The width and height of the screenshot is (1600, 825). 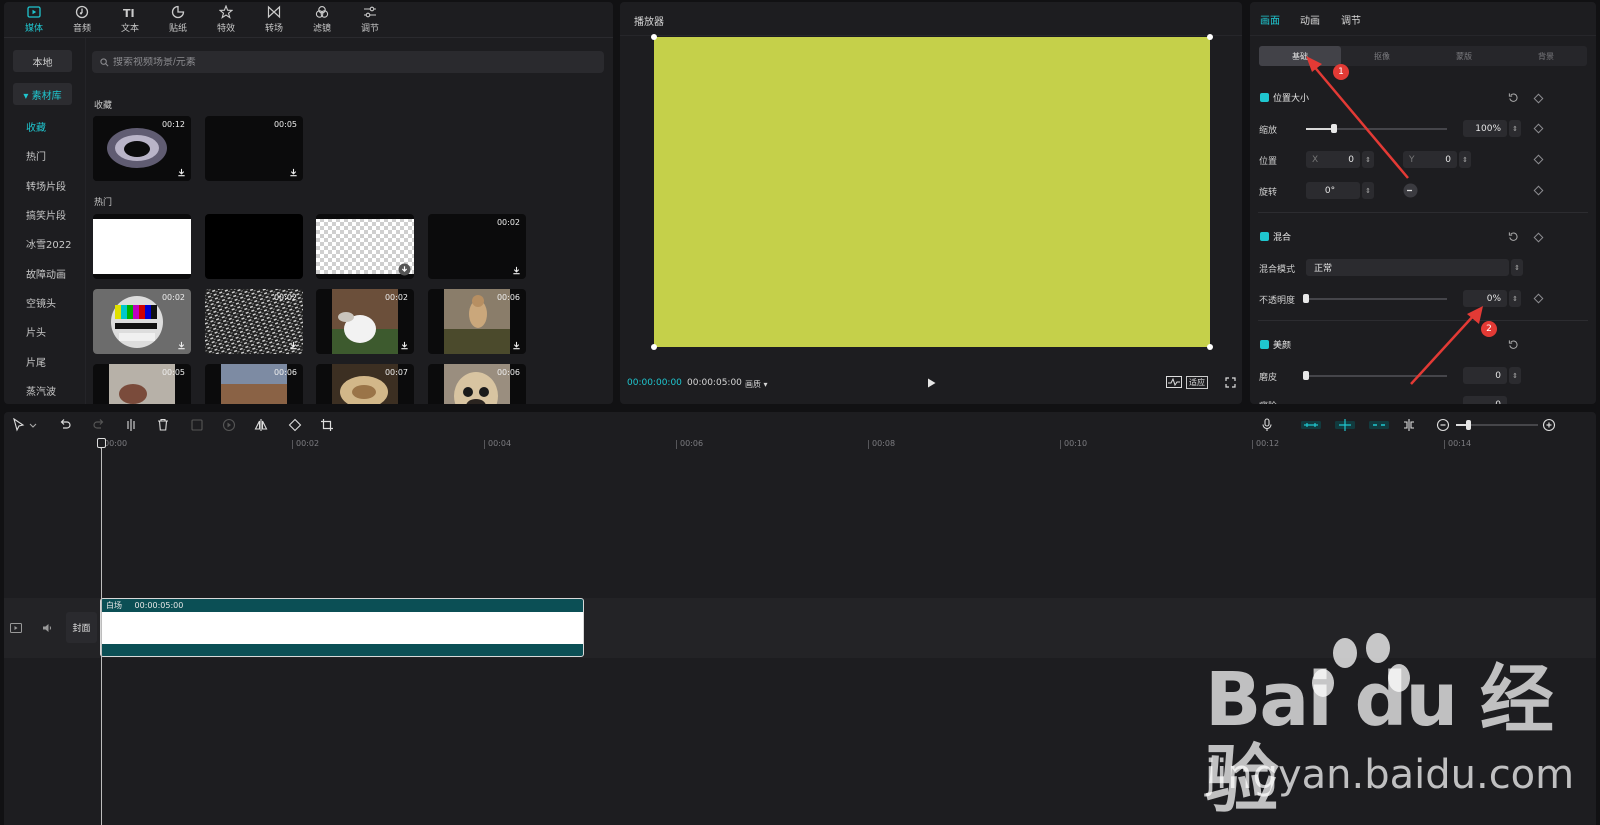 What do you see at coordinates (36, 361) in the screenshot?
I see `sidebar-item-outro: 片尾` at bounding box center [36, 361].